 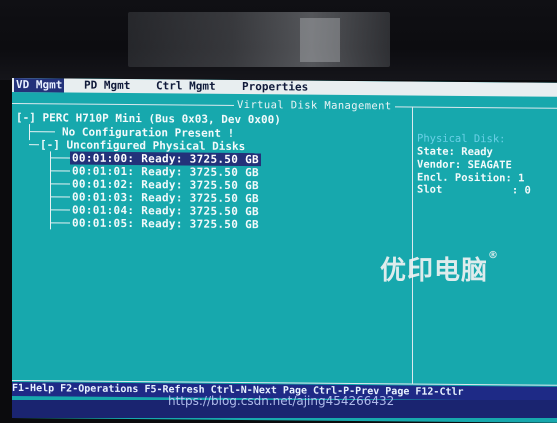 What do you see at coordinates (314, 105) in the screenshot?
I see `panel-title: Virtual Disk Management` at bounding box center [314, 105].